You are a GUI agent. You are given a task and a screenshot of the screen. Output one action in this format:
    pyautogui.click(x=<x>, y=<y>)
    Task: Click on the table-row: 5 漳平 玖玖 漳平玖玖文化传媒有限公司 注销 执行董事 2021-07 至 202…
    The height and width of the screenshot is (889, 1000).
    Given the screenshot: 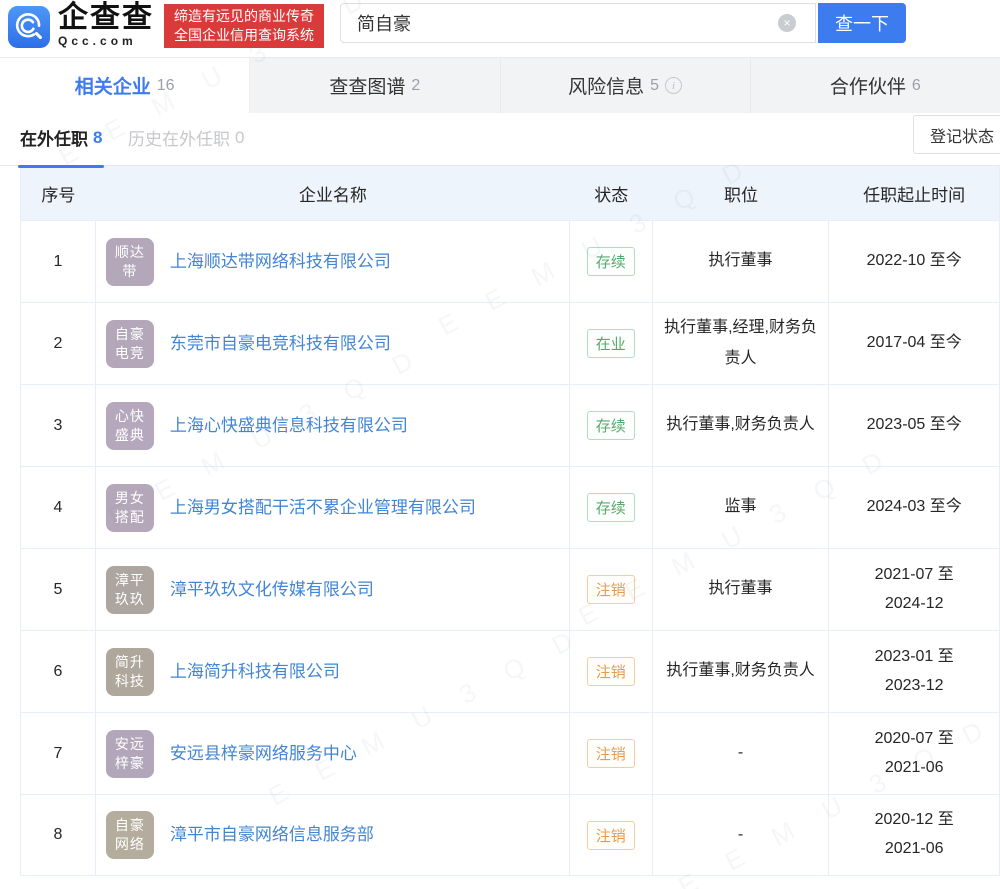 What is the action you would take?
    pyautogui.click(x=510, y=589)
    